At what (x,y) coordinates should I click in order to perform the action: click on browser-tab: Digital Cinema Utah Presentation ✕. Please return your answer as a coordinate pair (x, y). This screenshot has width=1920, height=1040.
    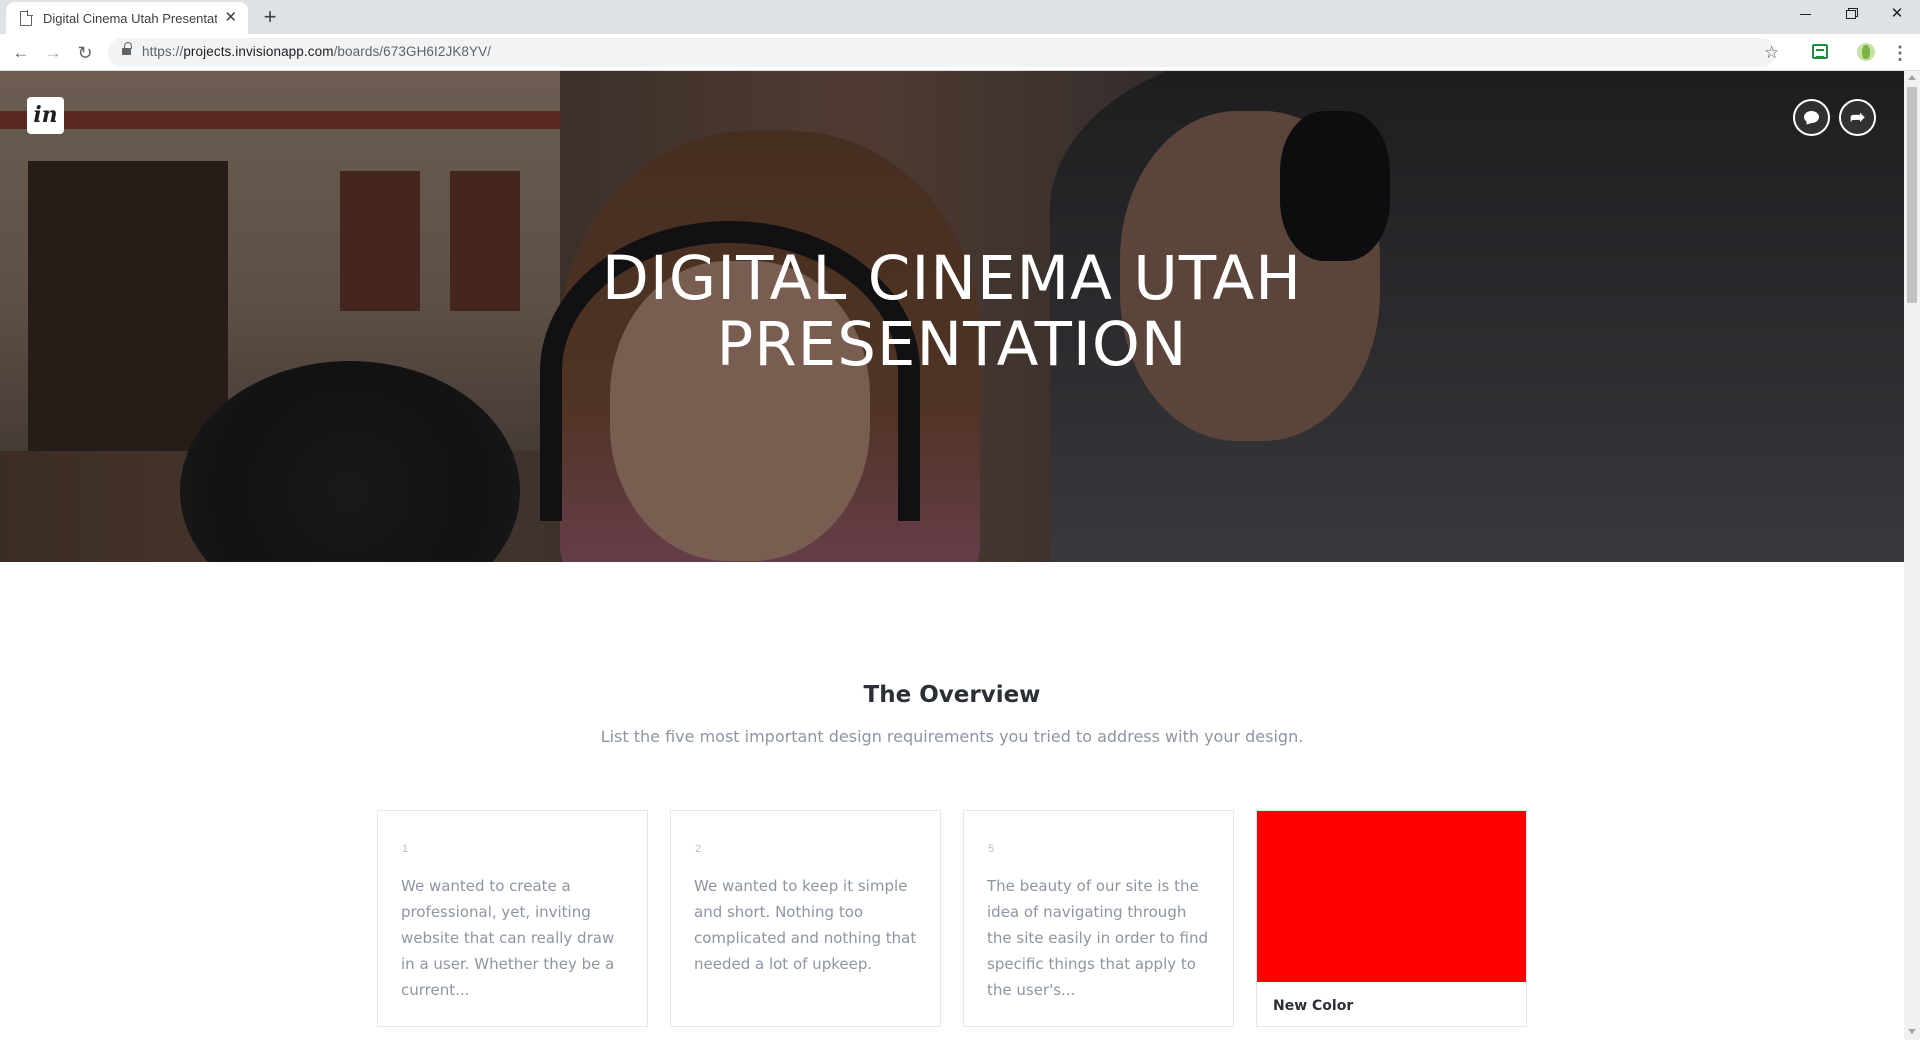
    Looking at the image, I should click on (127, 18).